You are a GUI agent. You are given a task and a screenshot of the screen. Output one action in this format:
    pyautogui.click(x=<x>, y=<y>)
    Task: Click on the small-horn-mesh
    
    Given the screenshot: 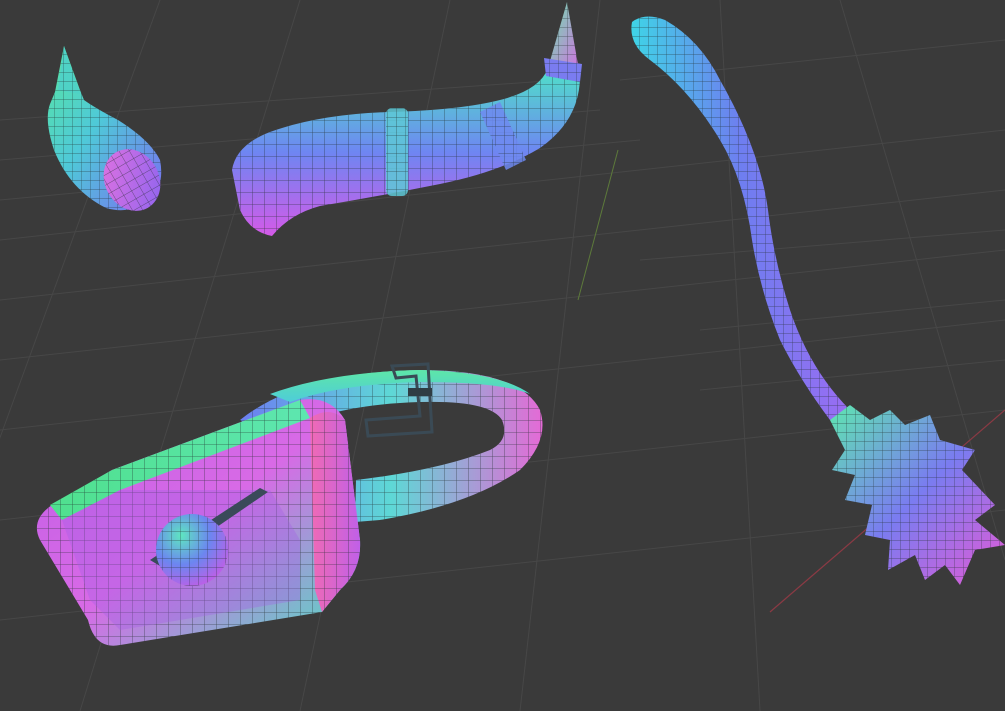 What is the action you would take?
    pyautogui.click(x=109, y=133)
    